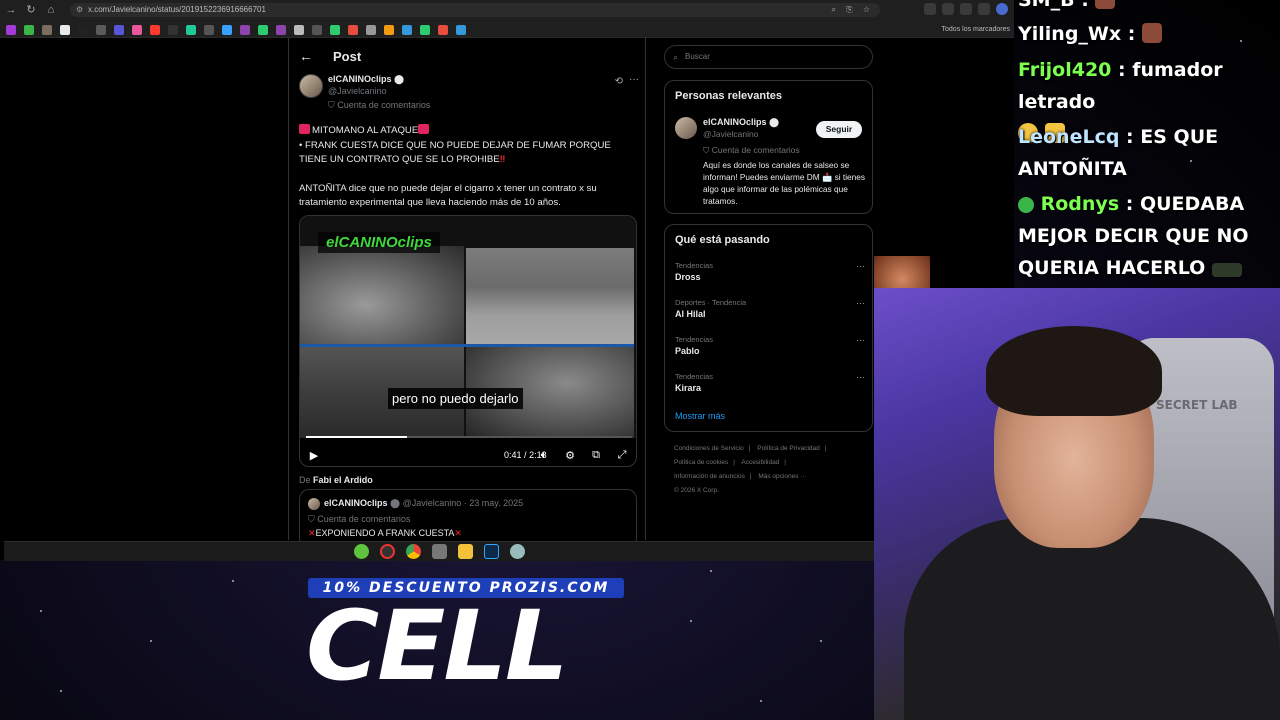 The width and height of the screenshot is (1280, 720). What do you see at coordinates (469, 437) in the screenshot?
I see `video-progress-bar` at bounding box center [469, 437].